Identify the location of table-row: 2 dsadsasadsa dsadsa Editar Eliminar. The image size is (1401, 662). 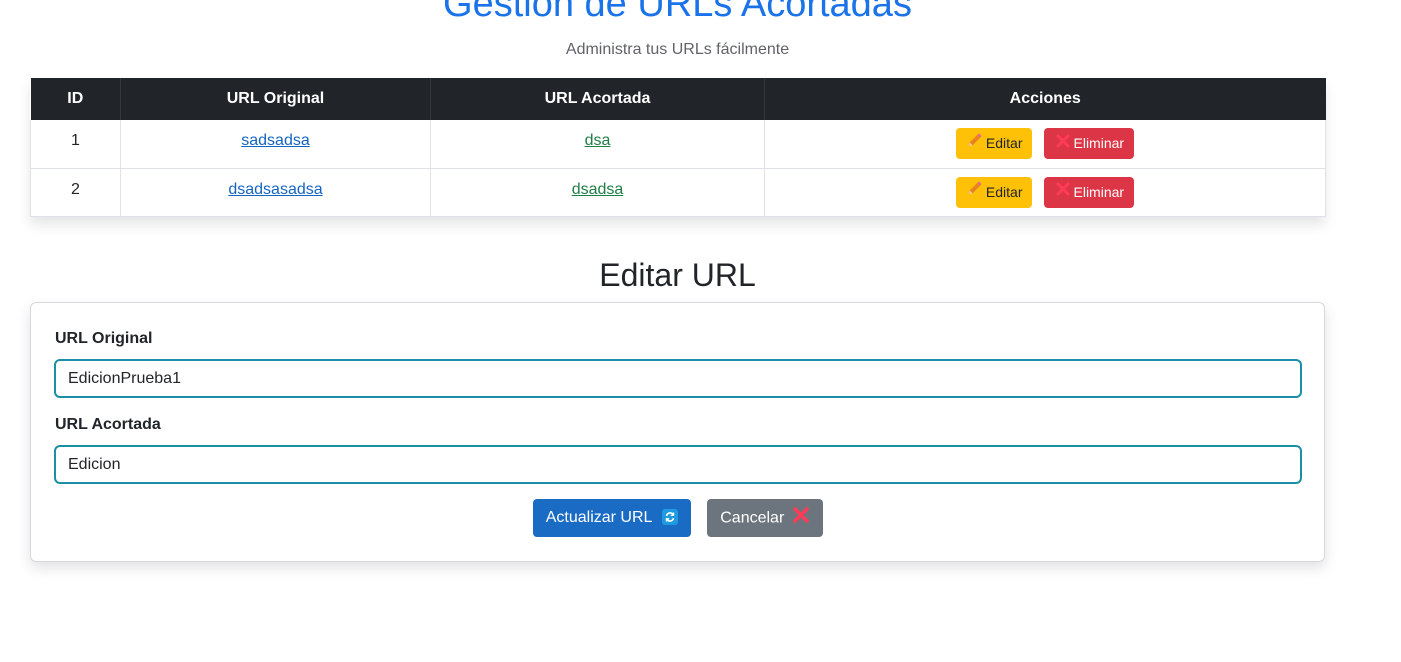
(678, 192).